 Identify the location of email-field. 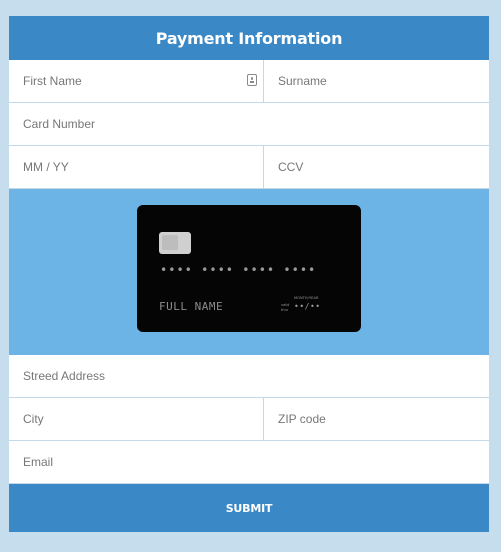
(249, 462).